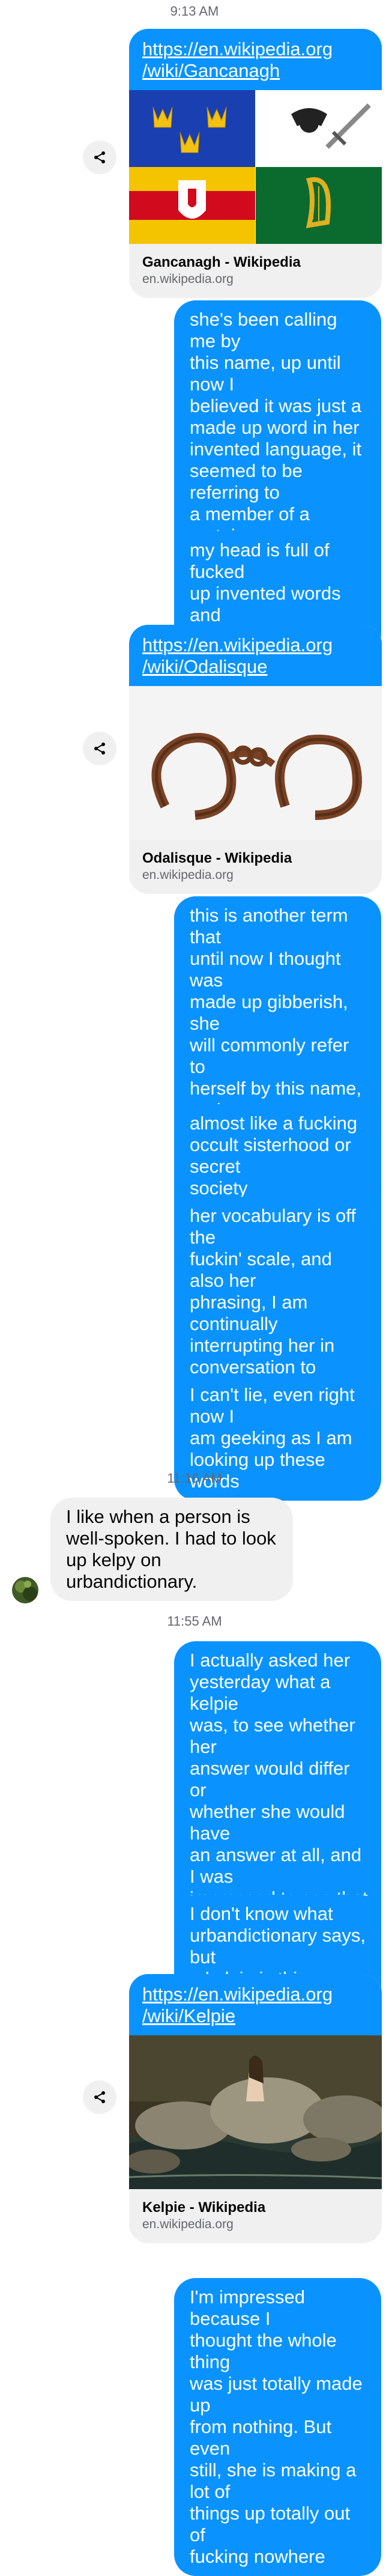 The image size is (389, 2576). Describe the element at coordinates (257, 776) in the screenshot. I see `shackles-icon` at that location.